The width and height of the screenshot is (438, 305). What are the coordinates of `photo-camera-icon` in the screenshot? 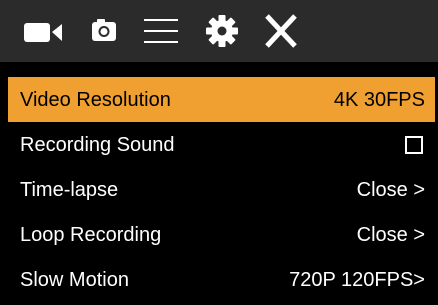 It's located at (105, 31).